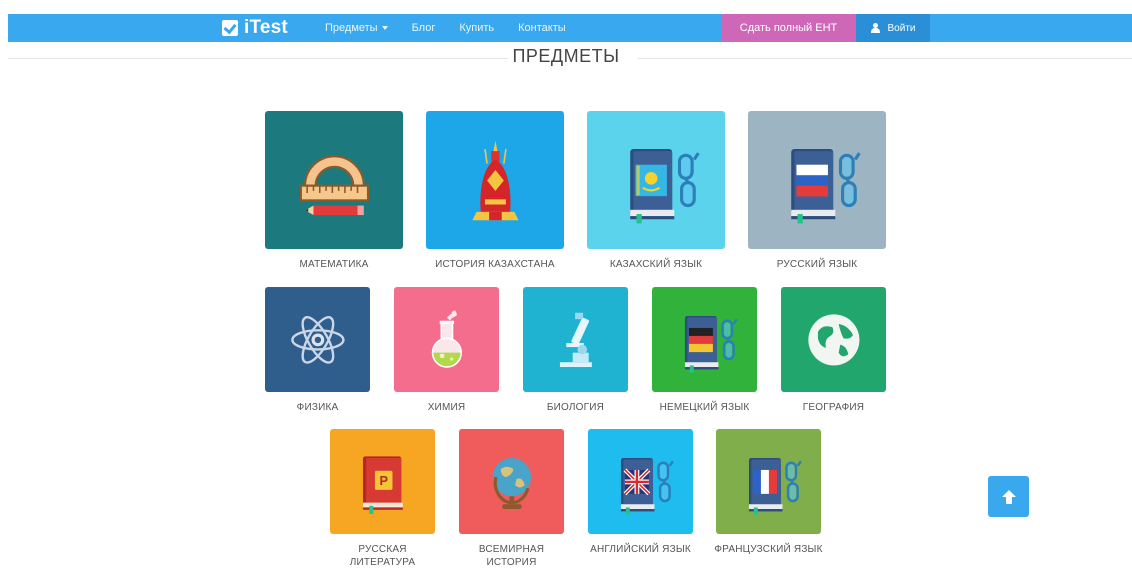 This screenshot has height=569, width=1132. Describe the element at coordinates (266, 27) in the screenshot. I see `brand-name: iTest` at that location.